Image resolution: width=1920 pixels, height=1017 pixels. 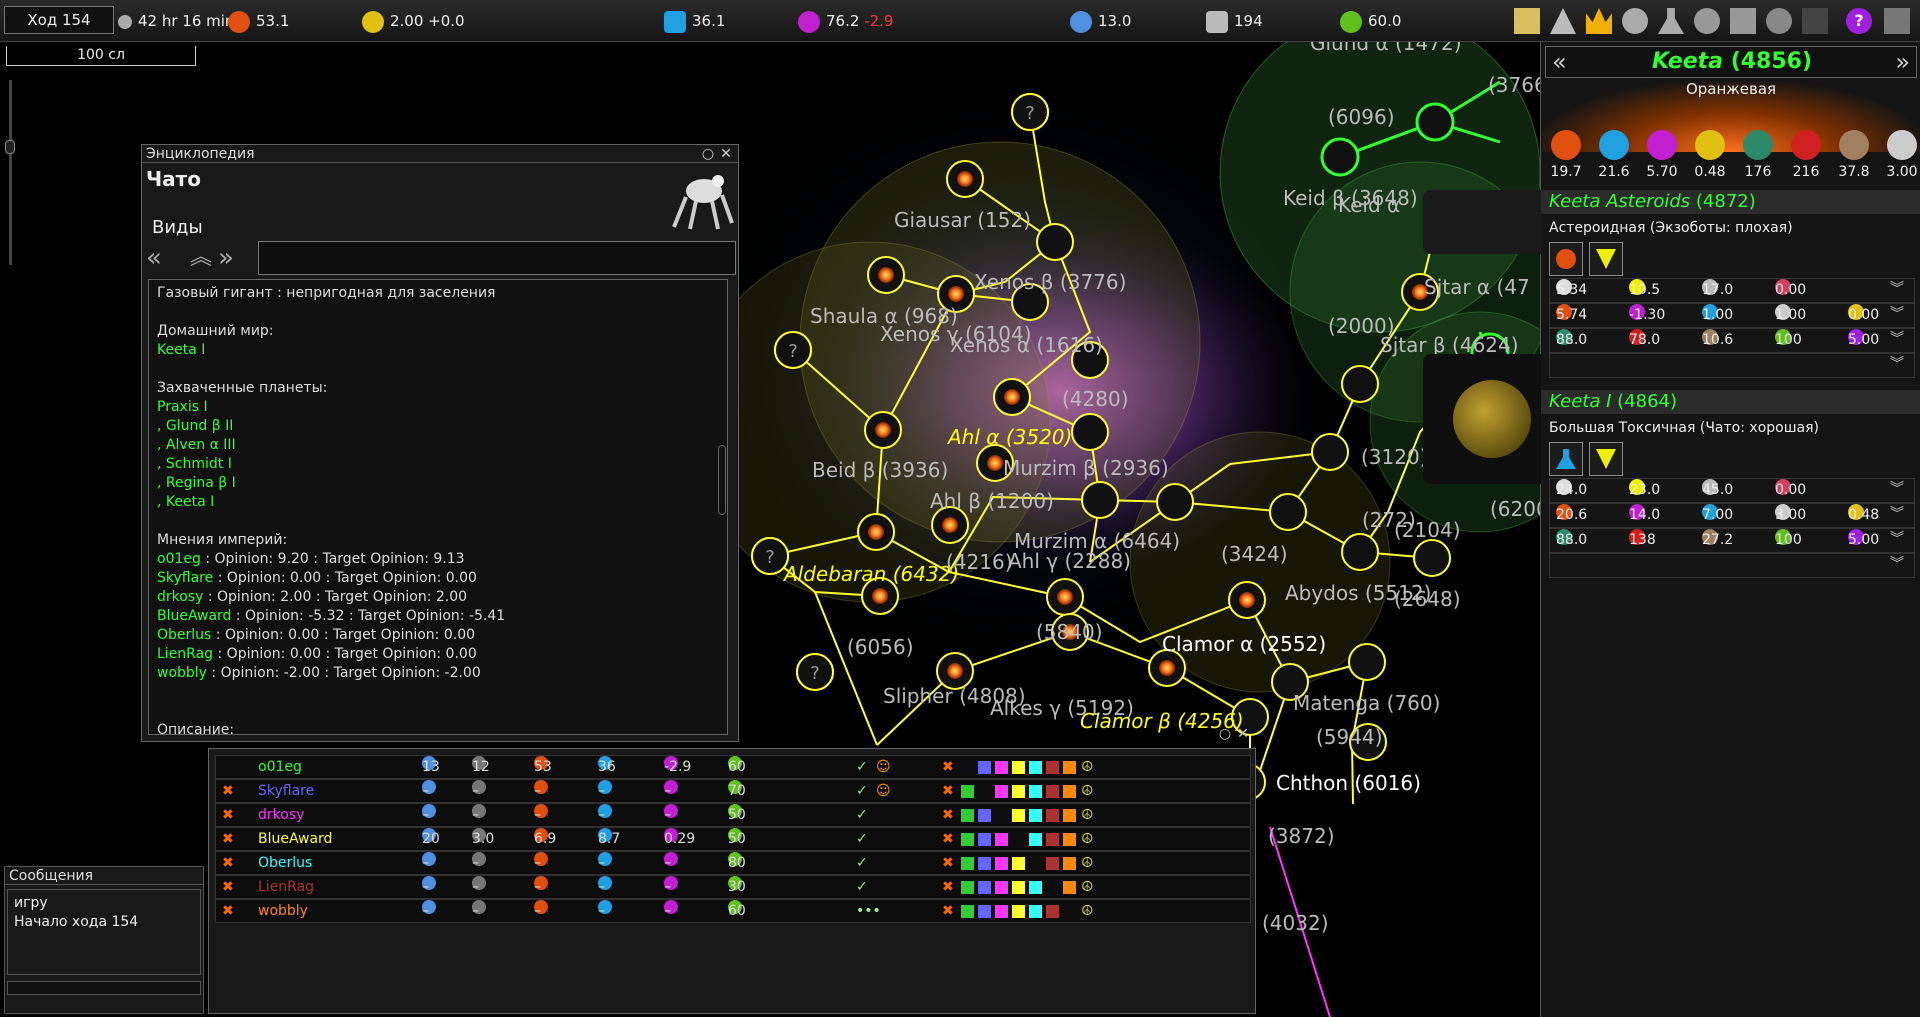 I want to click on system-resource: 176, so click(x=1758, y=155).